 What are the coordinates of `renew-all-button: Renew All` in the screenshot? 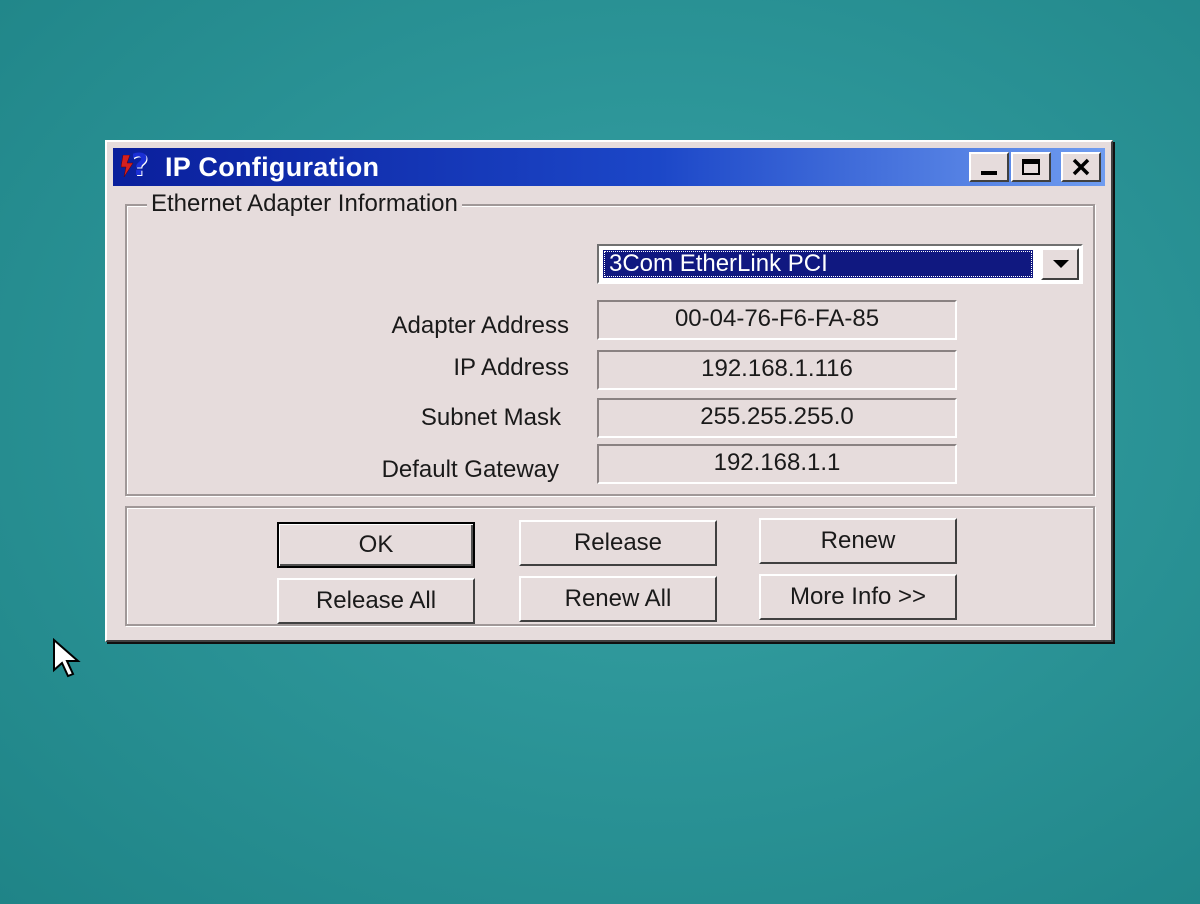 It's located at (618, 599).